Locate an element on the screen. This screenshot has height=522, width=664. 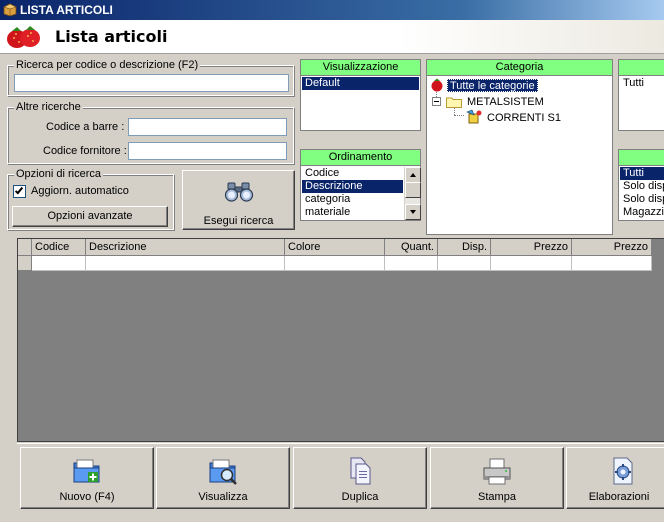
filter-item-all: Tutti is located at coordinates (642, 83).